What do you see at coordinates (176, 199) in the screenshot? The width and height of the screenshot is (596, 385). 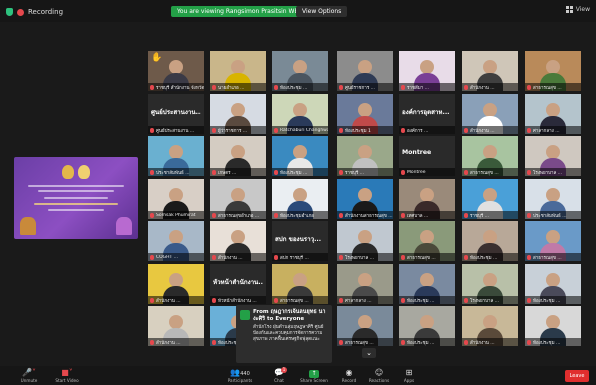 I see `participant-tile: Somsak Phumirat` at bounding box center [176, 199].